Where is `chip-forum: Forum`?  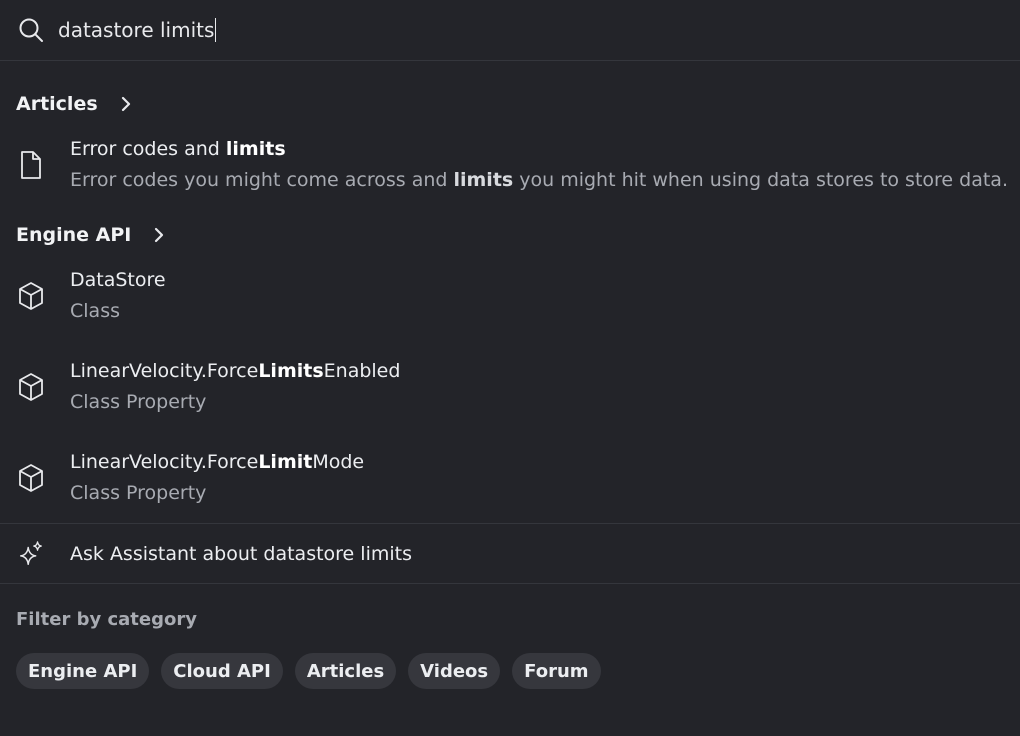
chip-forum: Forum is located at coordinates (556, 671).